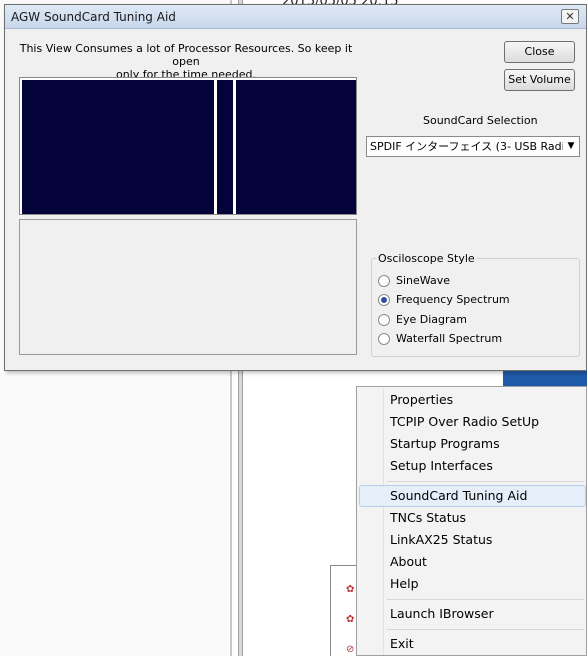 This screenshot has height=656, width=587. What do you see at coordinates (458, 495) in the screenshot?
I see `menu-item-soundcard-tuning-aid: SoundCard Tuning Aid` at bounding box center [458, 495].